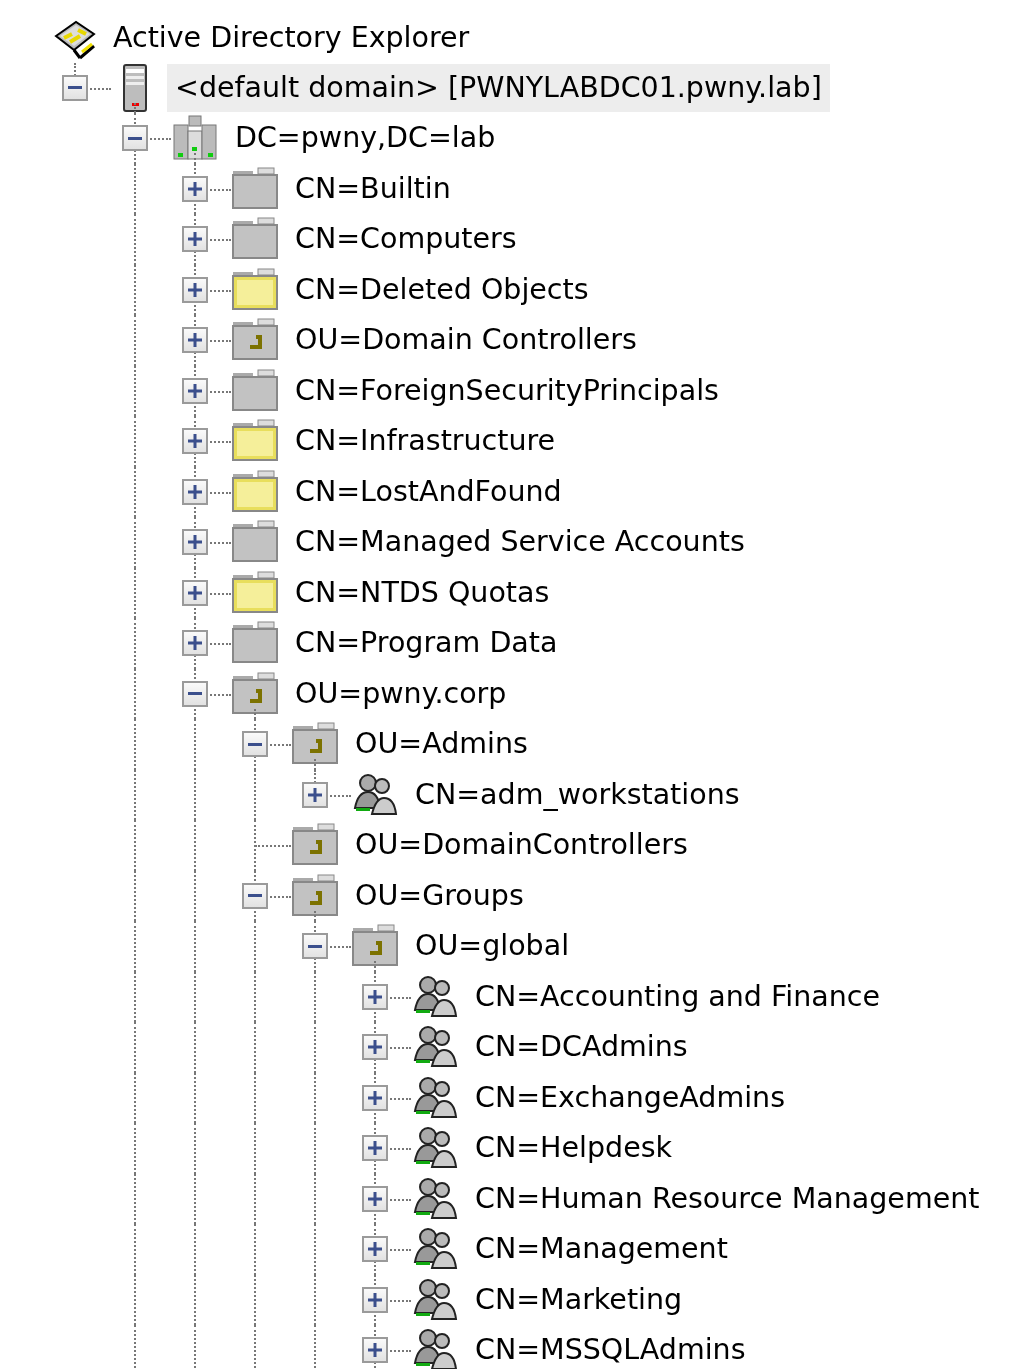  What do you see at coordinates (492, 946) in the screenshot?
I see `tree-node-label: OU=global` at bounding box center [492, 946].